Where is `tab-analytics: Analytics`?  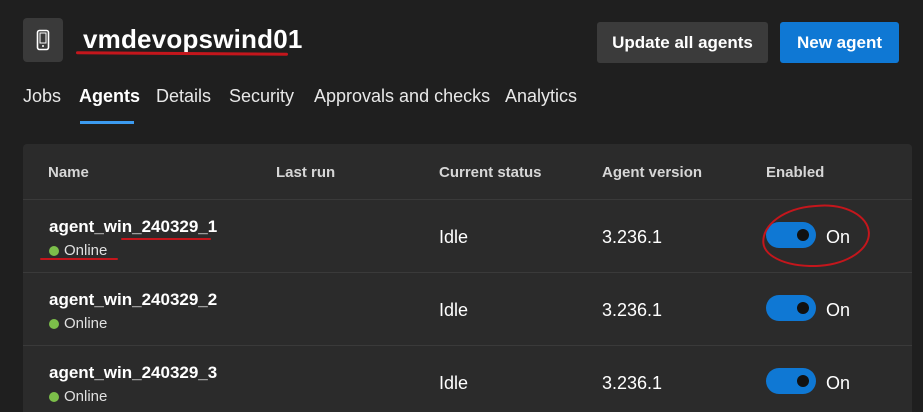
tab-analytics: Analytics is located at coordinates (541, 96).